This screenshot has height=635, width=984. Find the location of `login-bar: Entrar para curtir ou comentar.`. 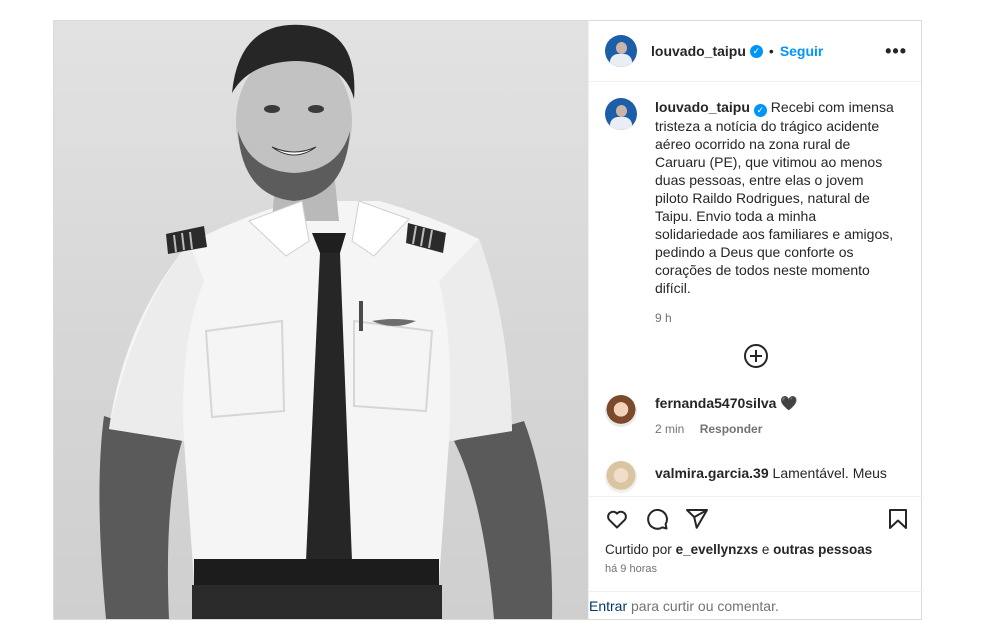

login-bar: Entrar para curtir ou comentar. is located at coordinates (755, 605).